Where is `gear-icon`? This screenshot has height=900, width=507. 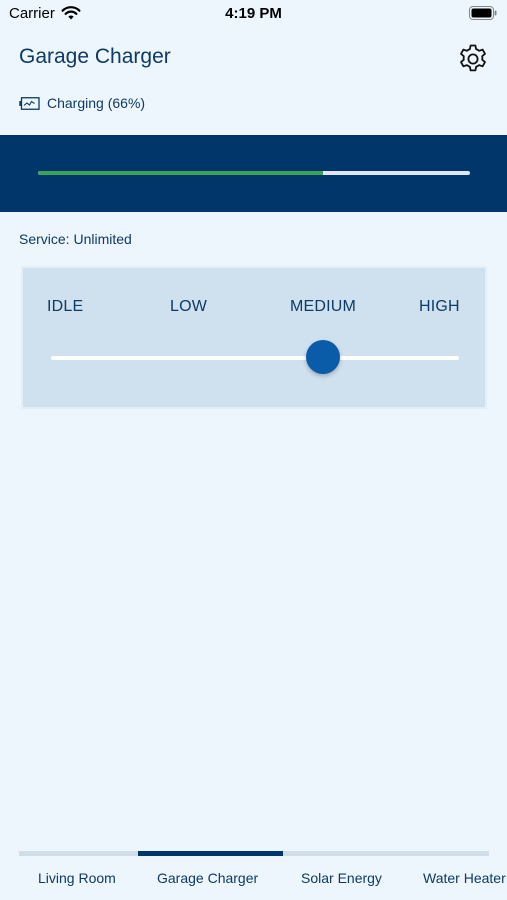
gear-icon is located at coordinates (473, 58).